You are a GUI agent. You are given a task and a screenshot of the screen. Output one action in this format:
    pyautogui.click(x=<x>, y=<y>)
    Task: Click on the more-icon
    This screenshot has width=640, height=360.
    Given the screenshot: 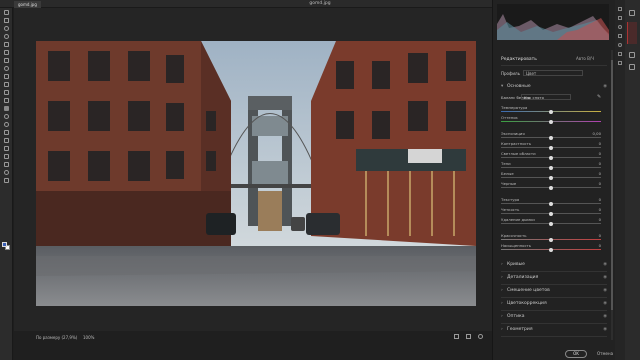 What is the action you would take?
    pyautogui.click(x=6, y=180)
    